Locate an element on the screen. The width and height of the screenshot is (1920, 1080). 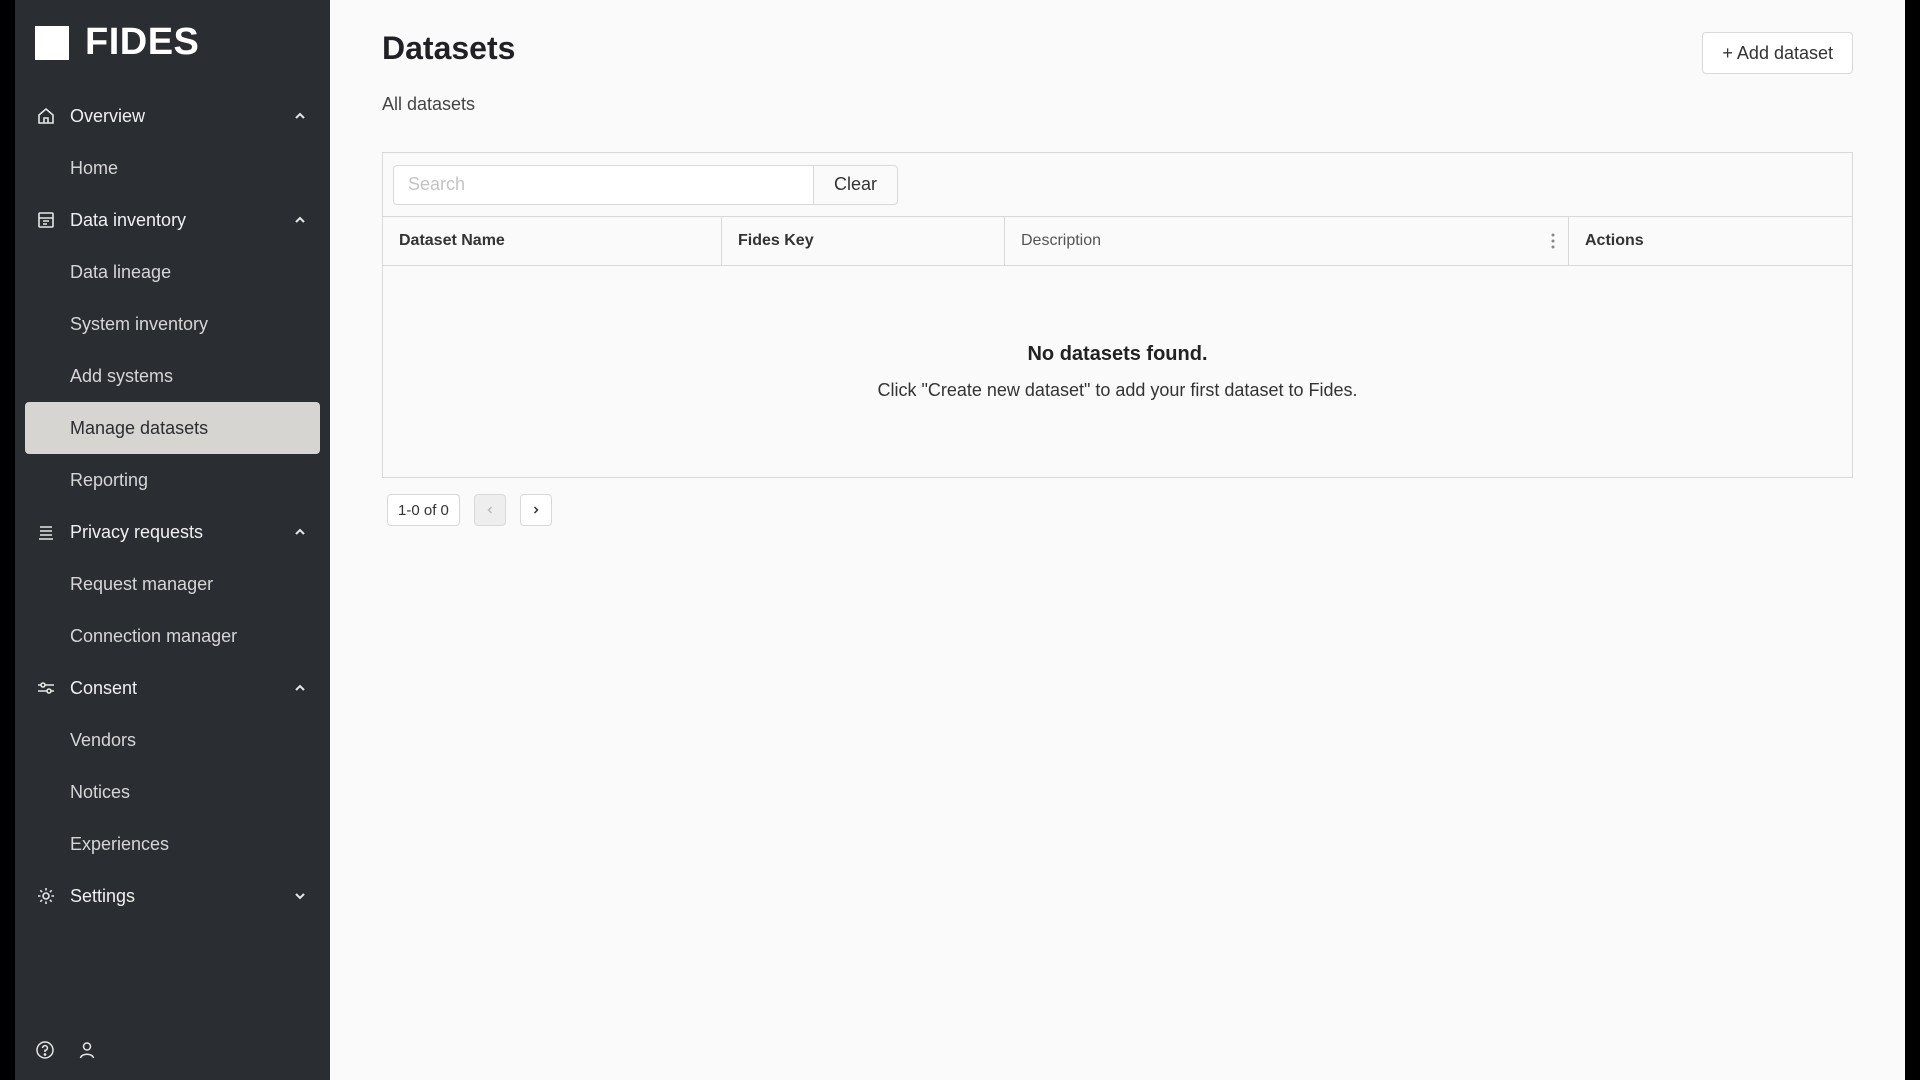
sidebar-footer is located at coordinates (66, 1050).